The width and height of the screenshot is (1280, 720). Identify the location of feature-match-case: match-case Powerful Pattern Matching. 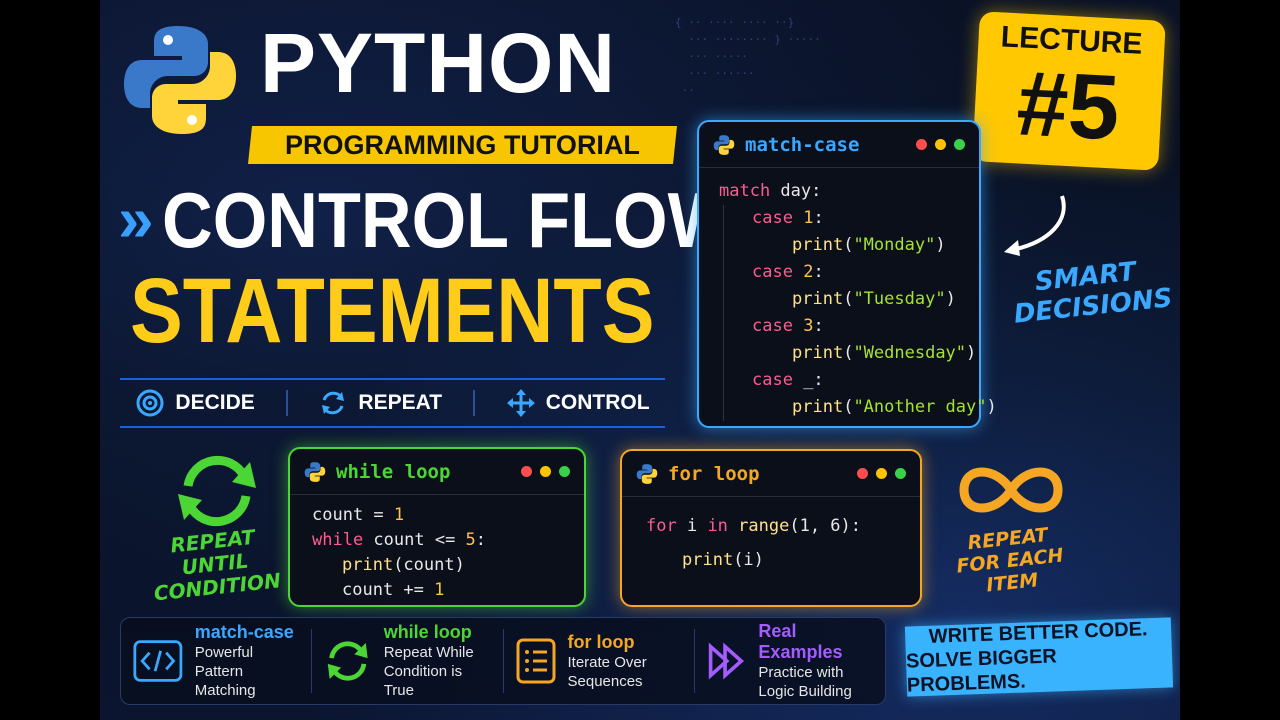
(217, 660).